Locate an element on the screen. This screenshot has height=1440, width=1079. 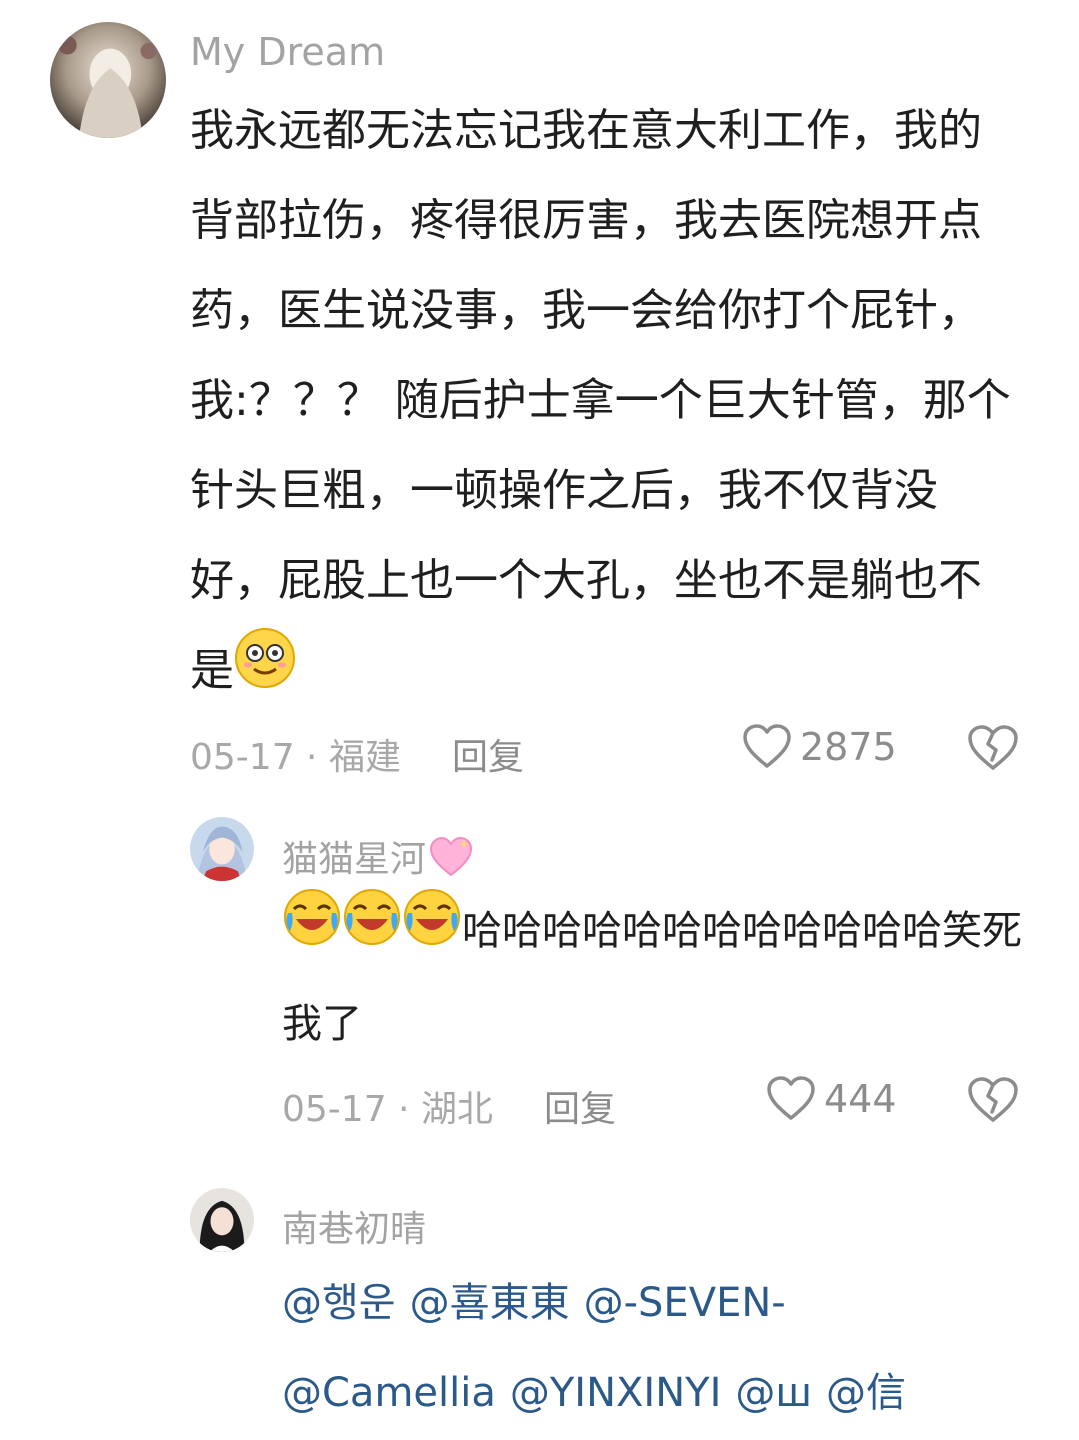
like-button: 2875 is located at coordinates (819, 747).